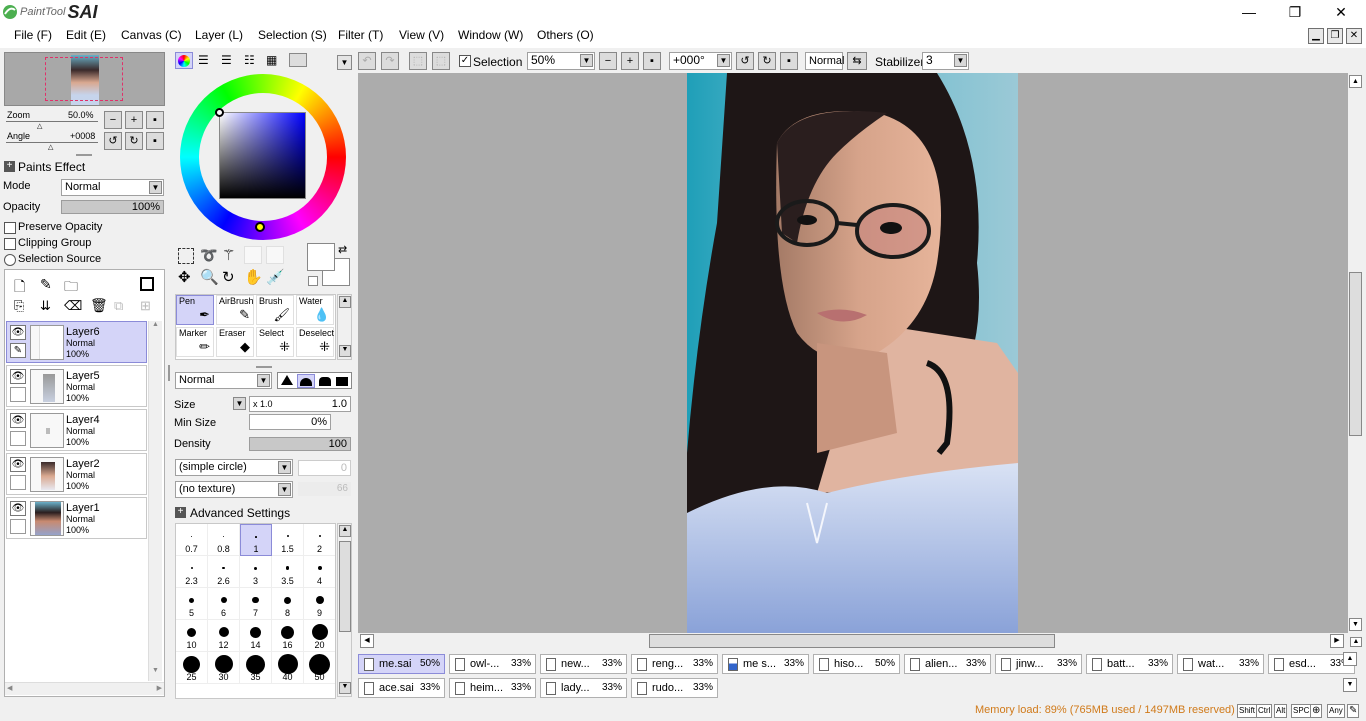 The height and width of the screenshot is (721, 1366). Describe the element at coordinates (19, 306) in the screenshot. I see `copy-layer-icon: ⎘` at that location.